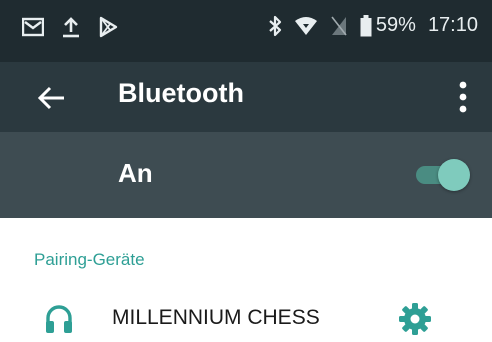 This screenshot has height=342, width=492. Describe the element at coordinates (275, 25) in the screenshot. I see `bluetooth-icon` at that location.